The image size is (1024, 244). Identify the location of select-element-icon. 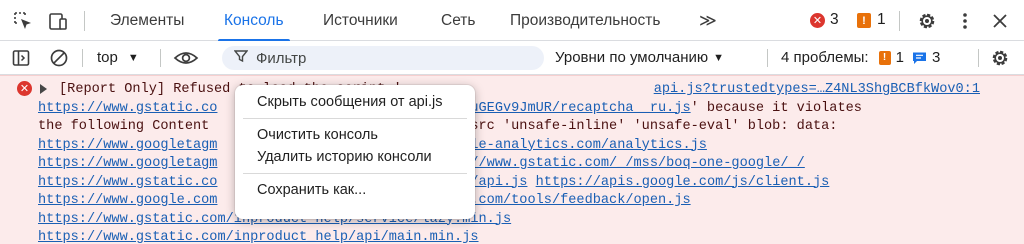
(23, 21).